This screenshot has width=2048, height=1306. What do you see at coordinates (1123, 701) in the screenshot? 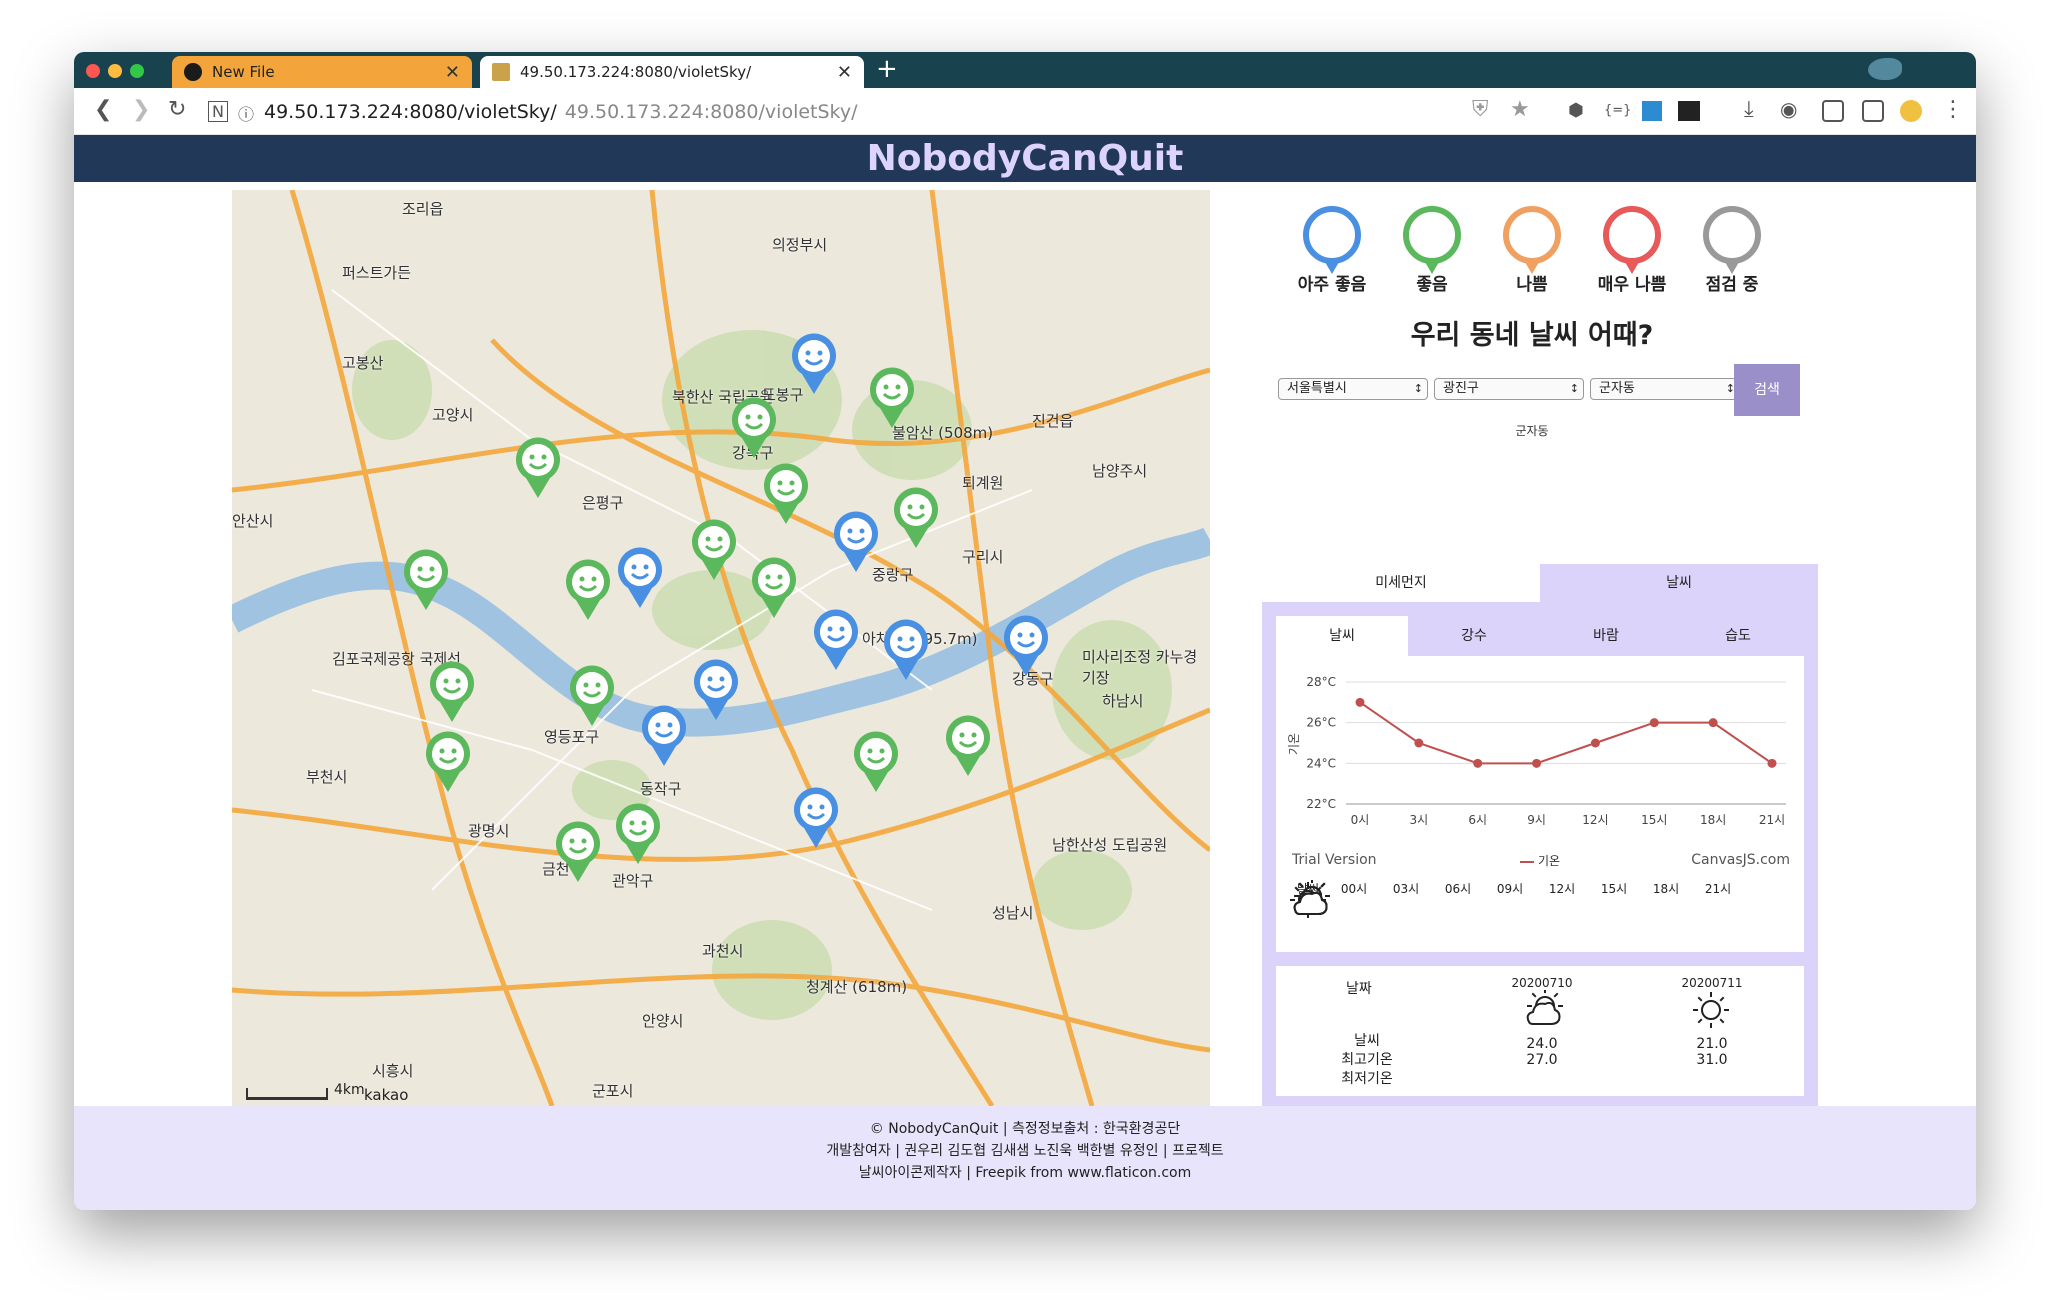
I see `map-place-label: 하남시` at bounding box center [1123, 701].